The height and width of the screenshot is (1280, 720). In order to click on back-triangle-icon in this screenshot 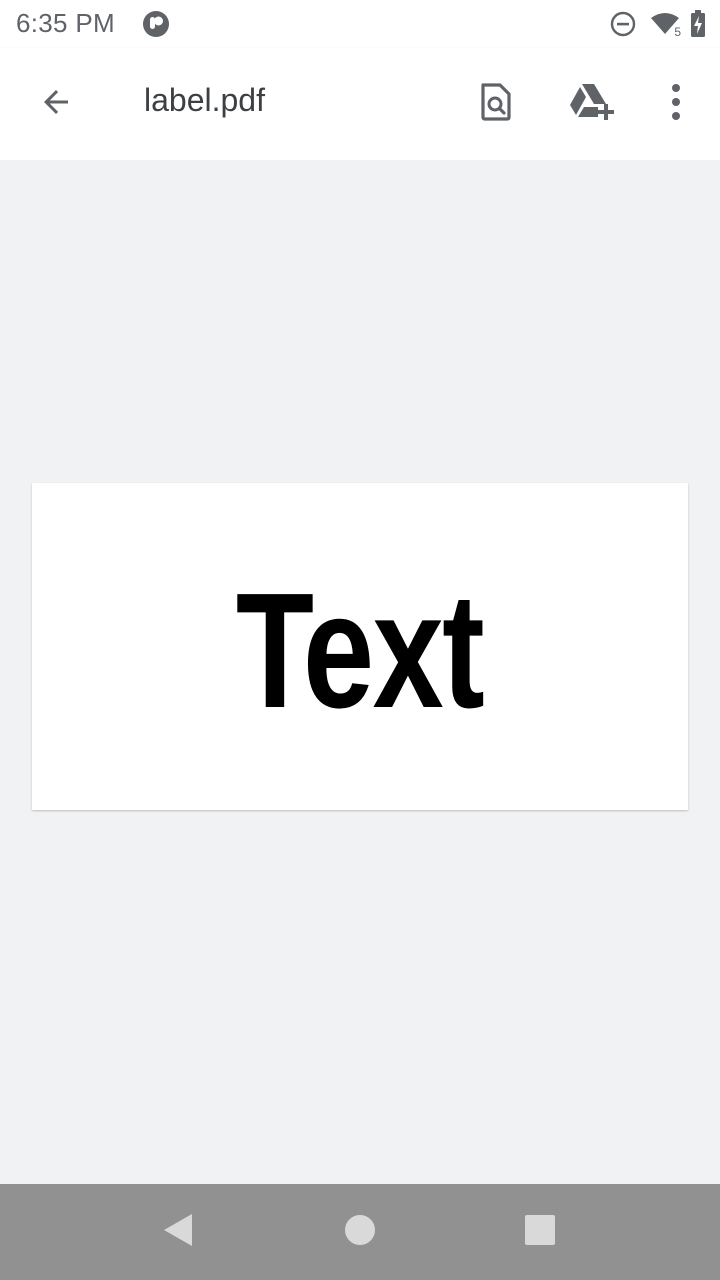, I will do `click(178, 1232)`.